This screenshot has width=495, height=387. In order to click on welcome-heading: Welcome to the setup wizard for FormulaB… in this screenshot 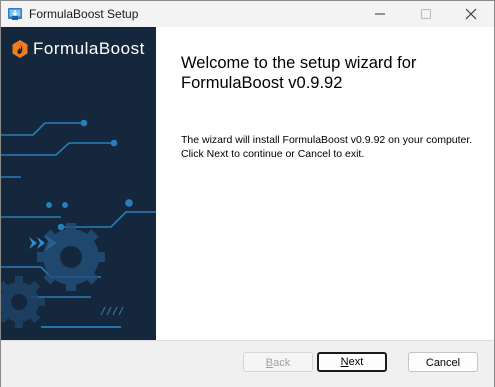, I will do `click(299, 73)`.